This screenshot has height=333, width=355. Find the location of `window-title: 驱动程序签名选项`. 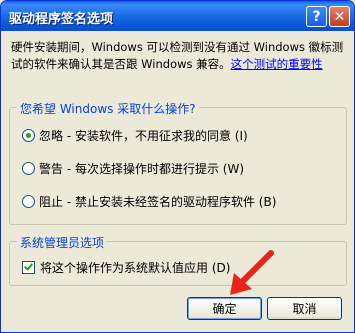

window-title: 驱动程序签名选项 is located at coordinates (61, 19).